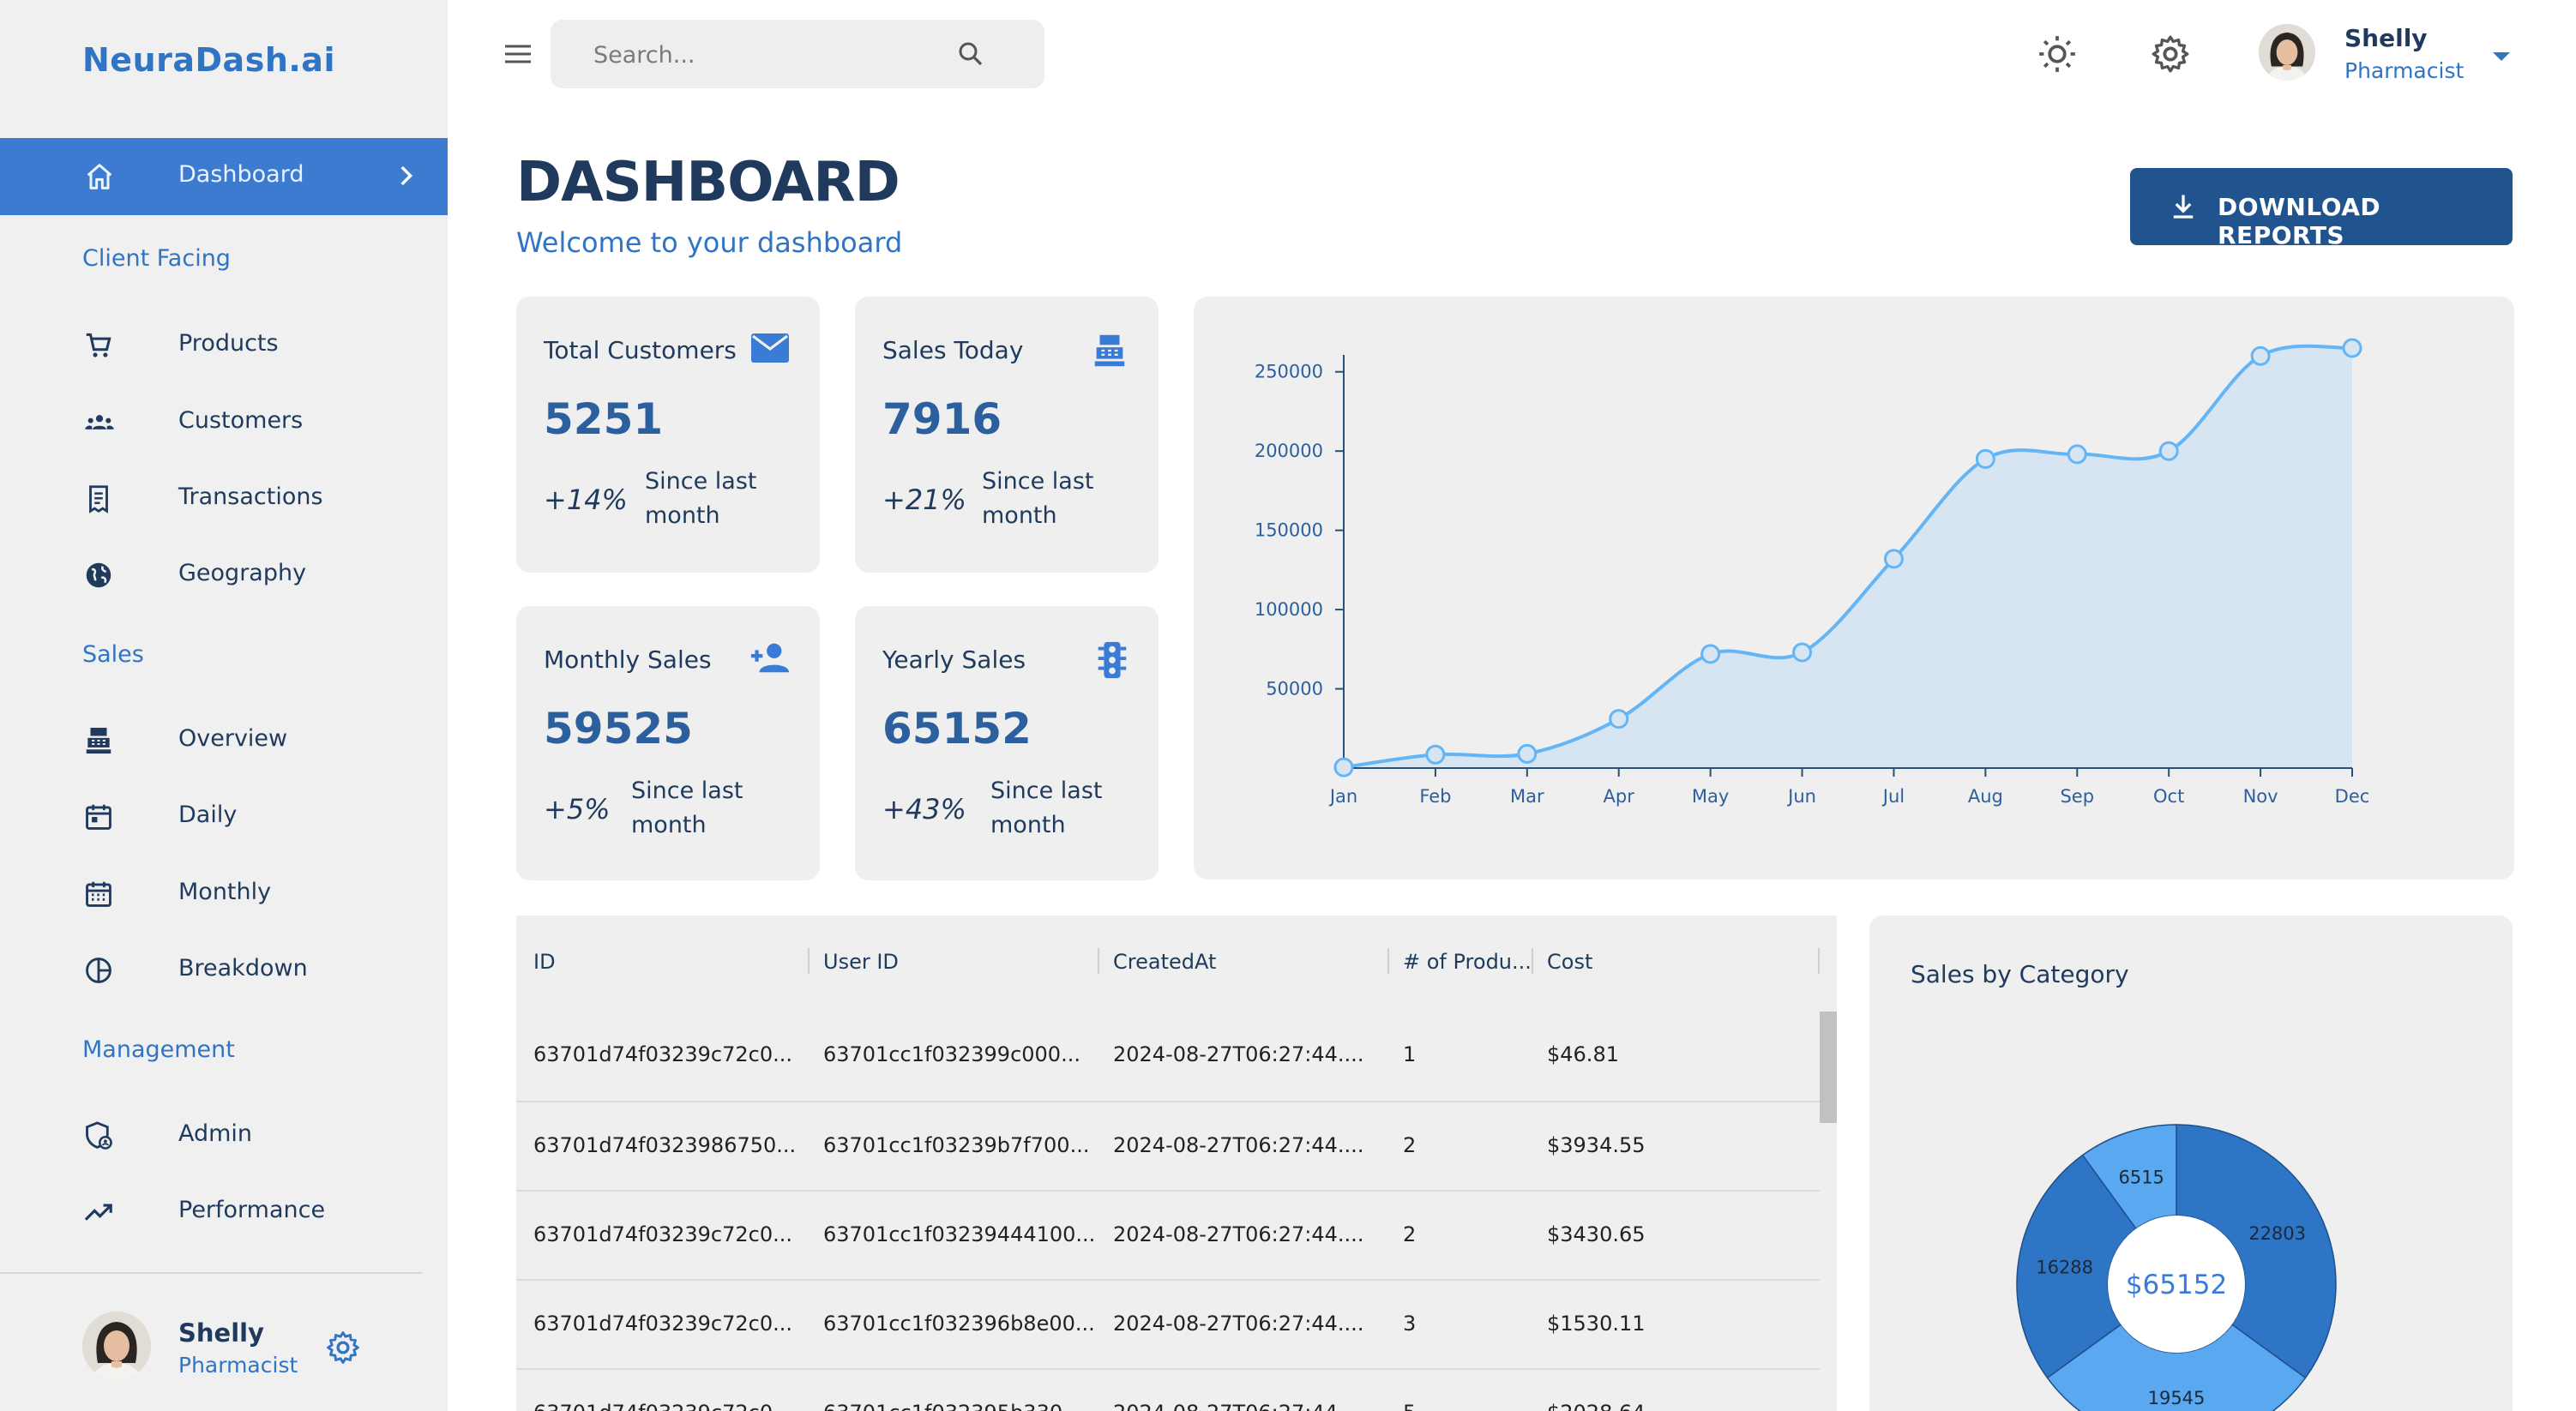 The height and width of the screenshot is (1411, 2576). I want to click on settings-gear-icon, so click(2170, 54).